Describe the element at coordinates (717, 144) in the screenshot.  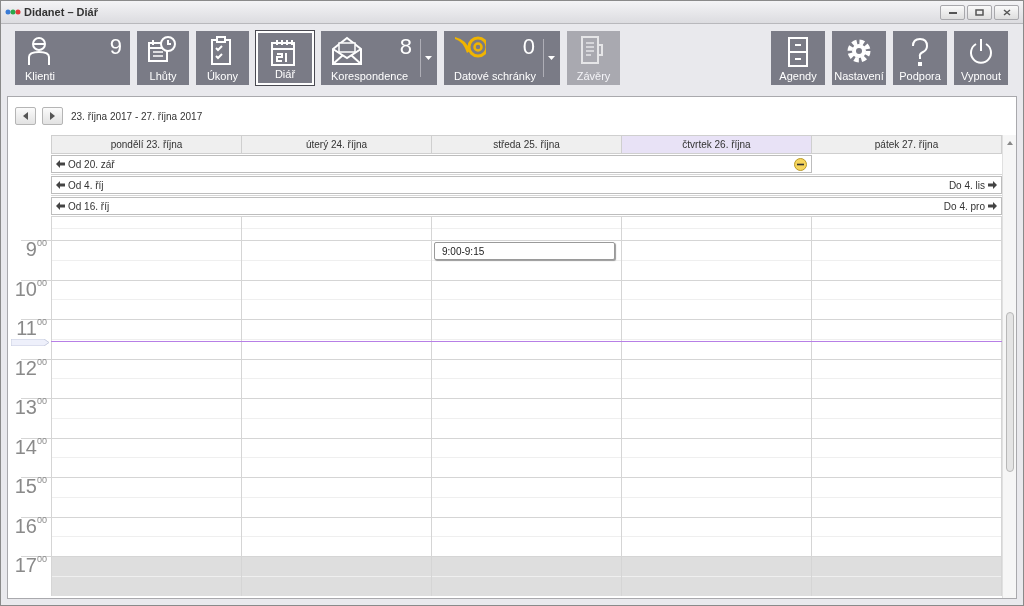
I see `day-header: čtvrtek 26. října` at that location.